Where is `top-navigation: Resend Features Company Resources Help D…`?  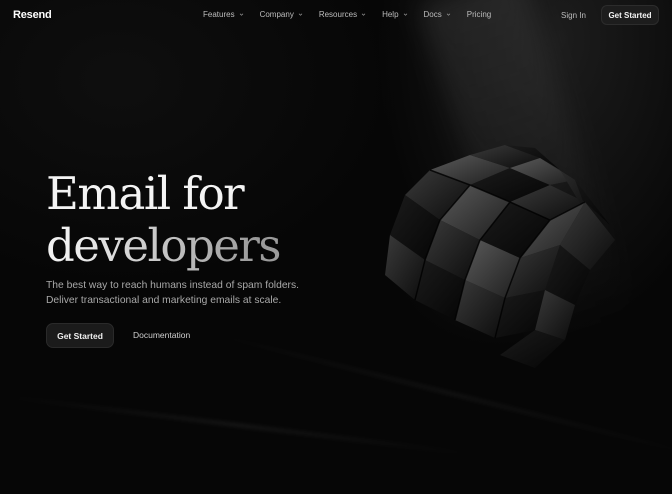
top-navigation: Resend Features Company Resources Help D… is located at coordinates (336, 15).